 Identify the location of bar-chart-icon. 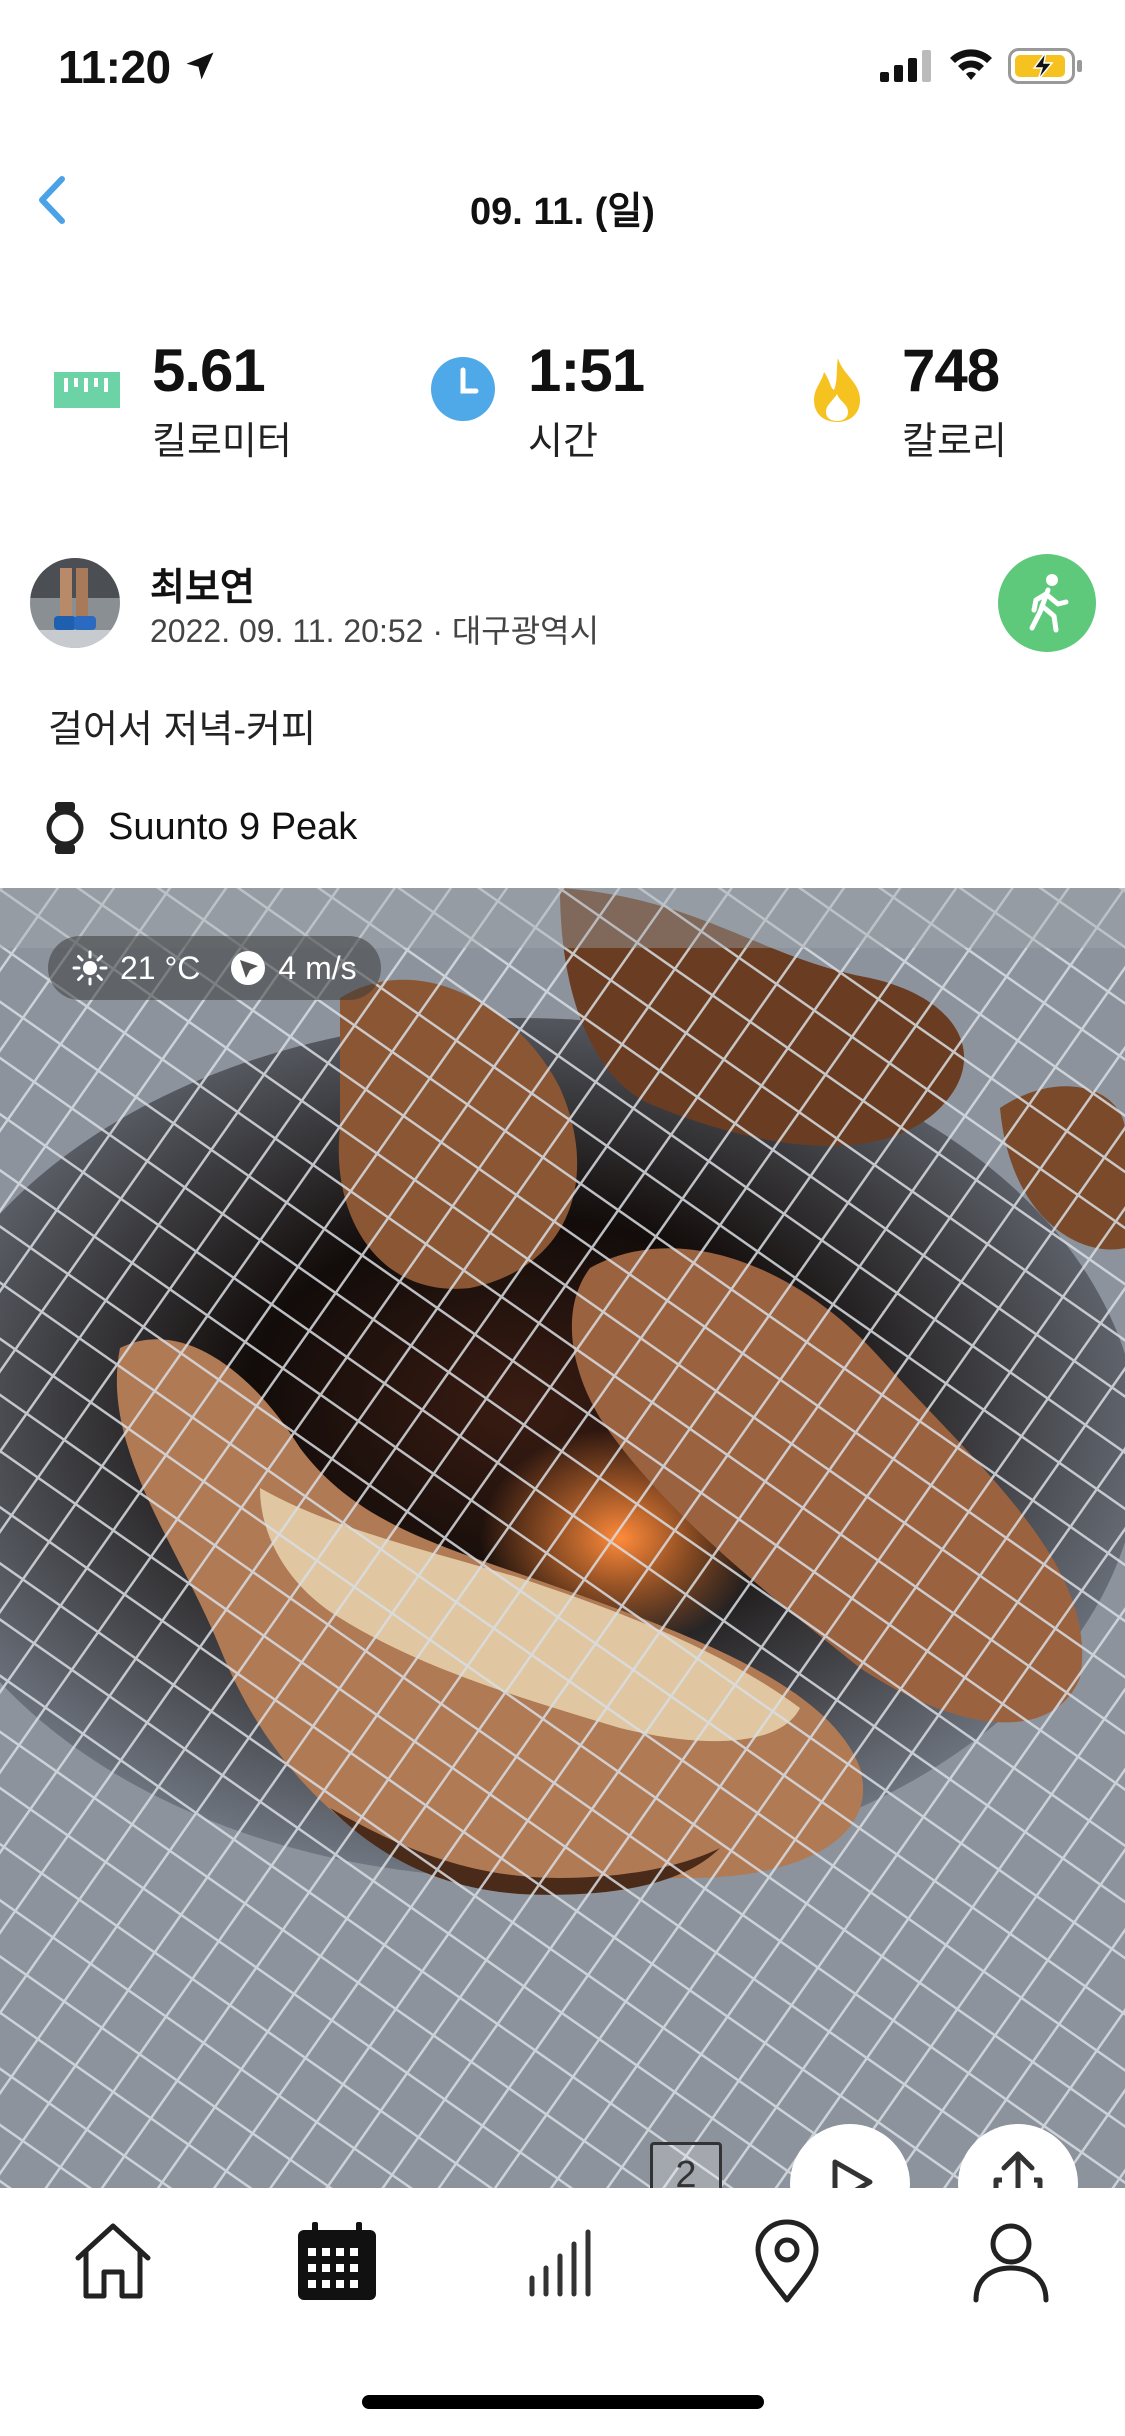
(560, 2263).